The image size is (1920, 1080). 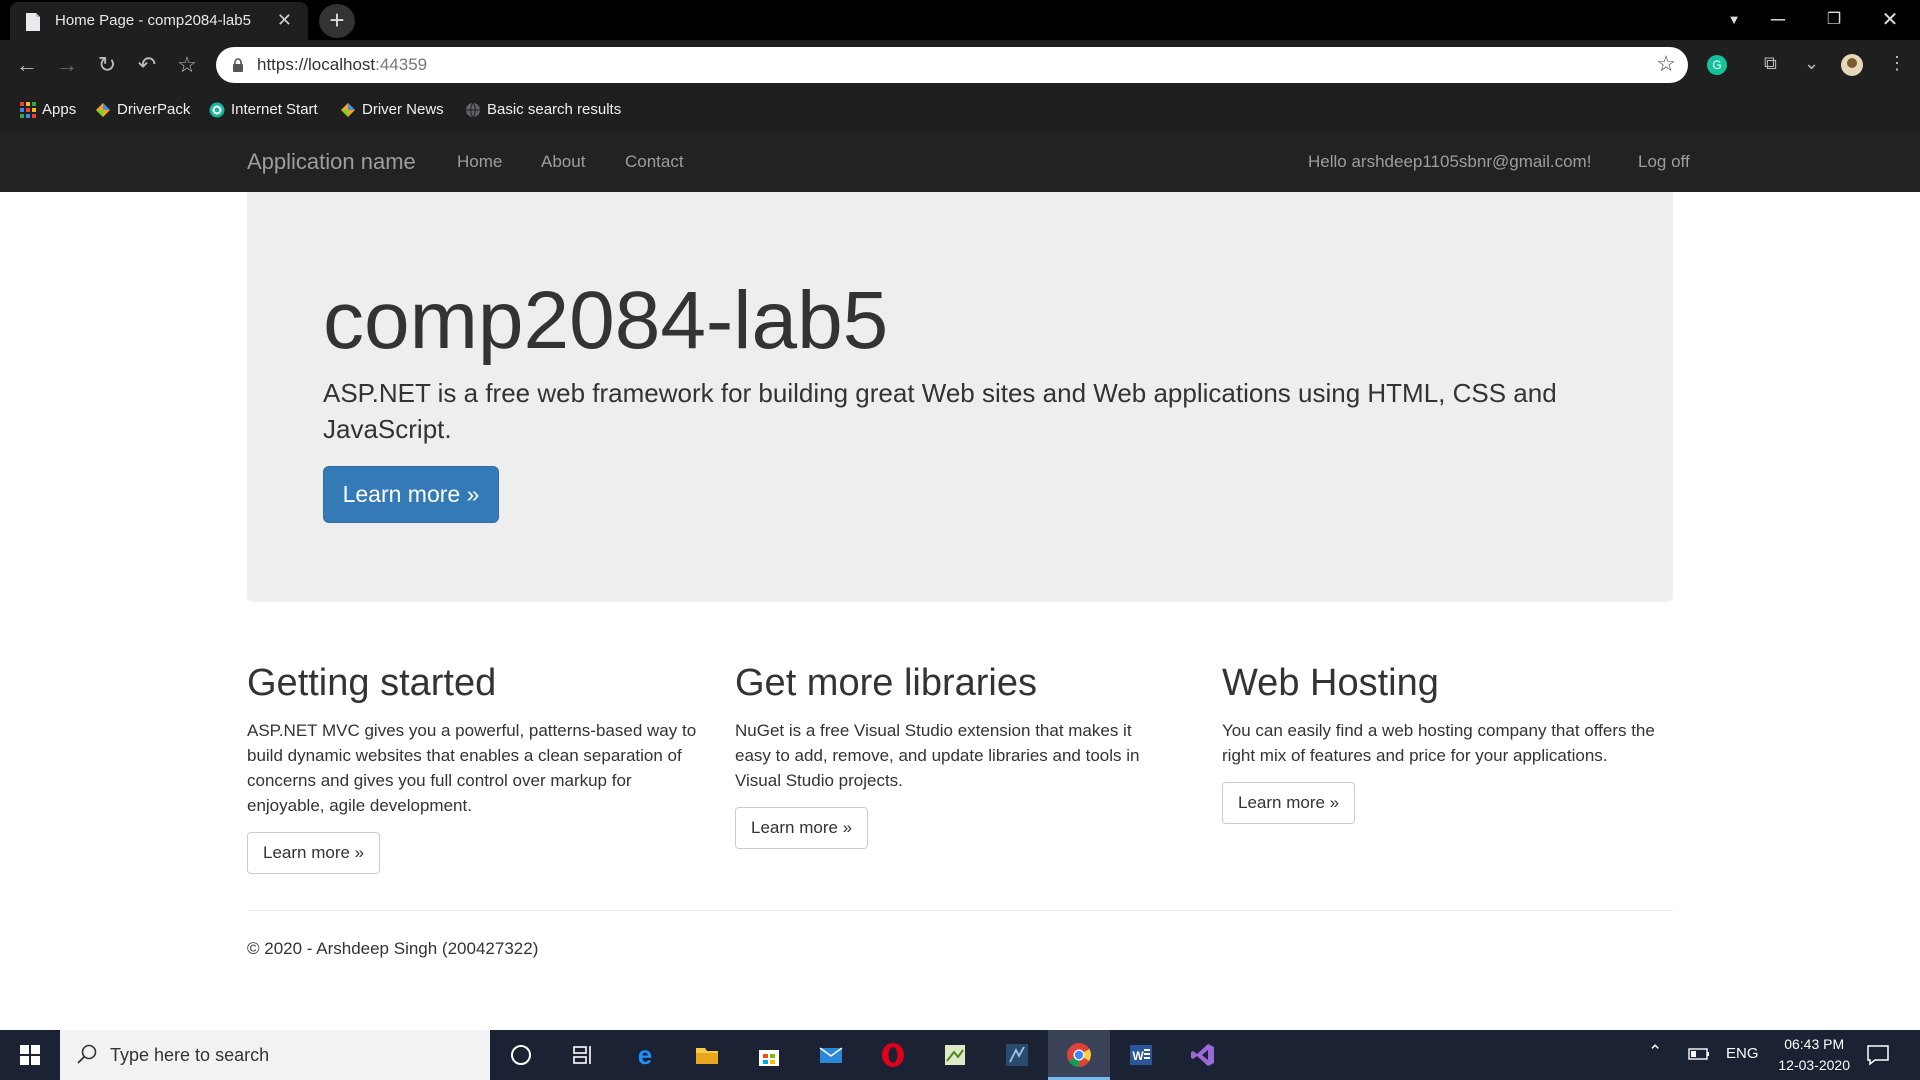 I want to click on crop-extension-icon: ⧉, so click(x=1770, y=63).